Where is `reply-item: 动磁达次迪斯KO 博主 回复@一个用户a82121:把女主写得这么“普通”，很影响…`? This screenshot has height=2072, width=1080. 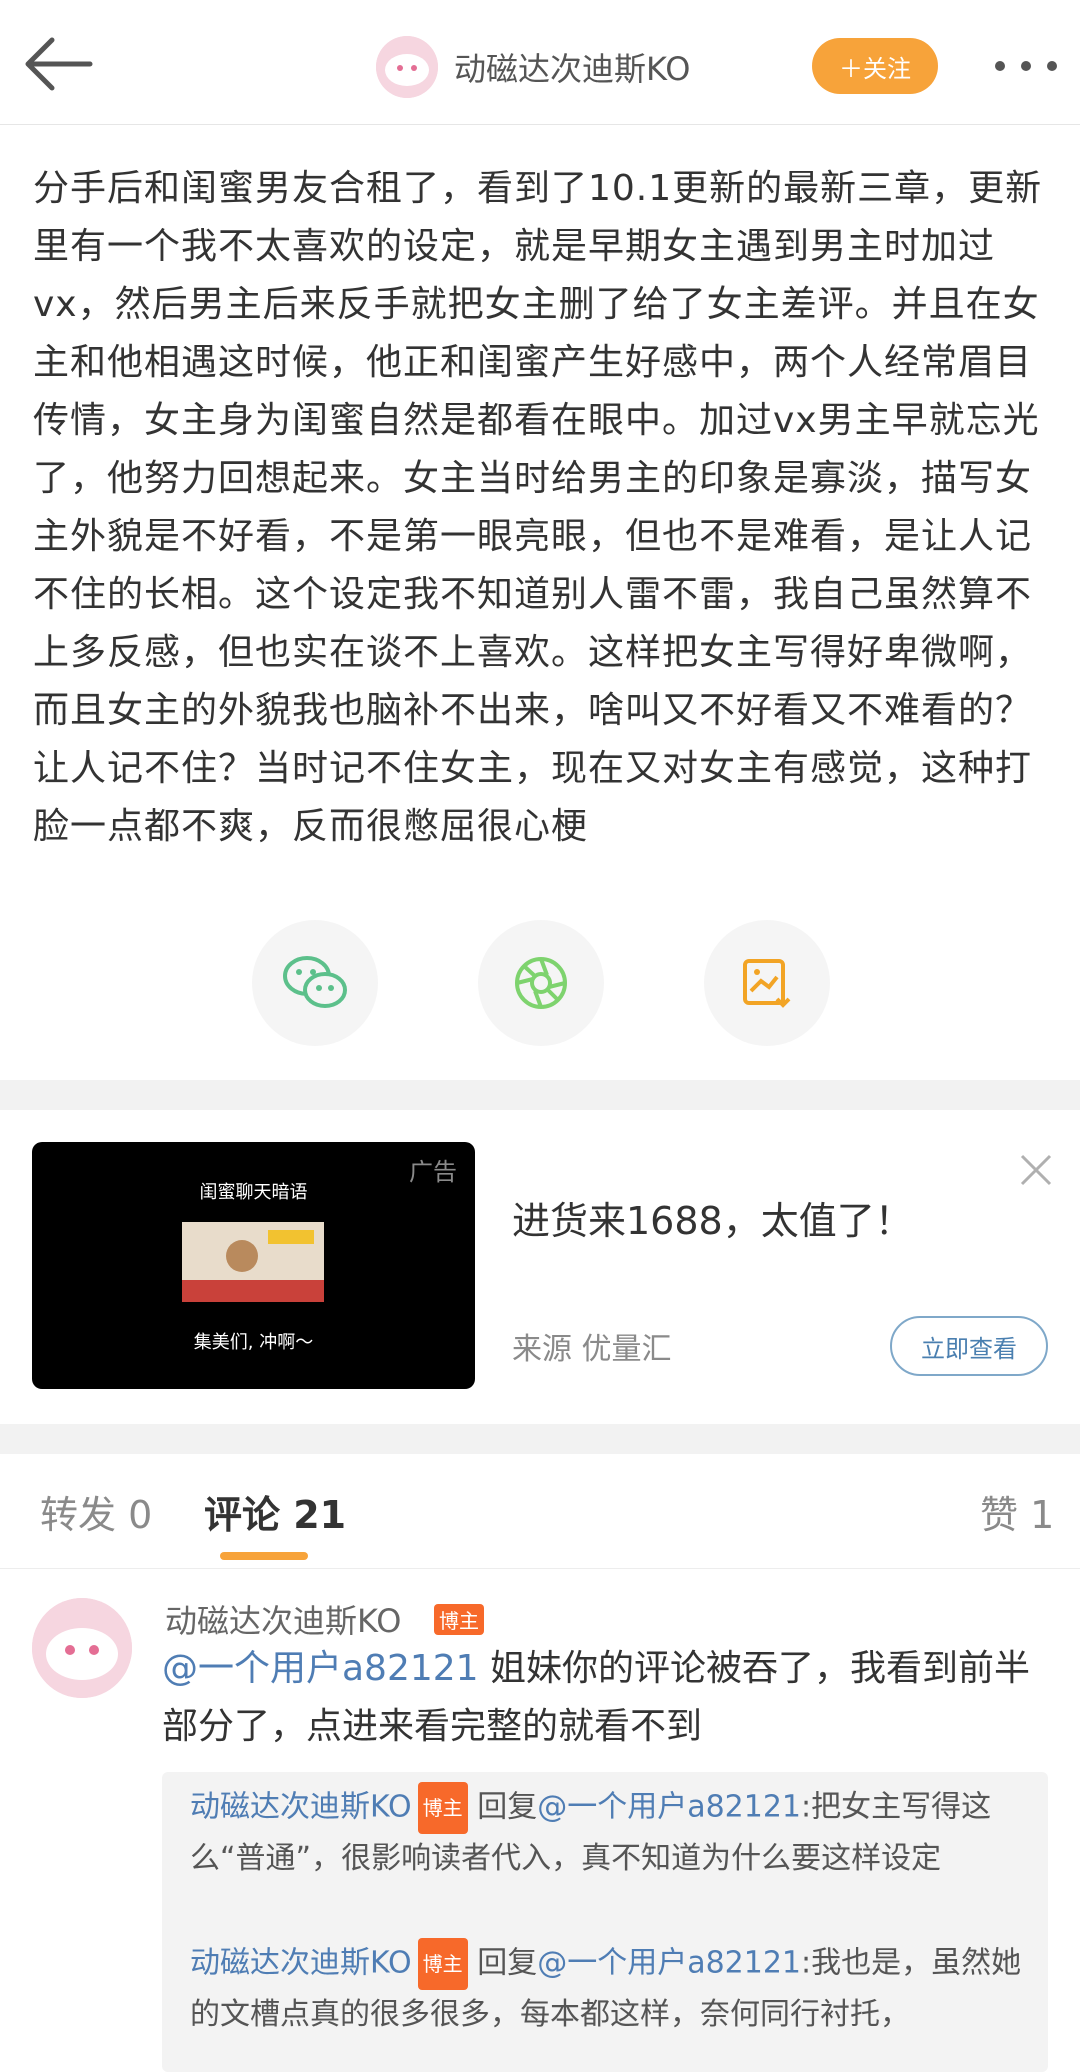
reply-item: 动磁达次迪斯KO 博主 回复@一个用户a82121:把女主写得这么“普通”，很影响… is located at coordinates (610, 1833).